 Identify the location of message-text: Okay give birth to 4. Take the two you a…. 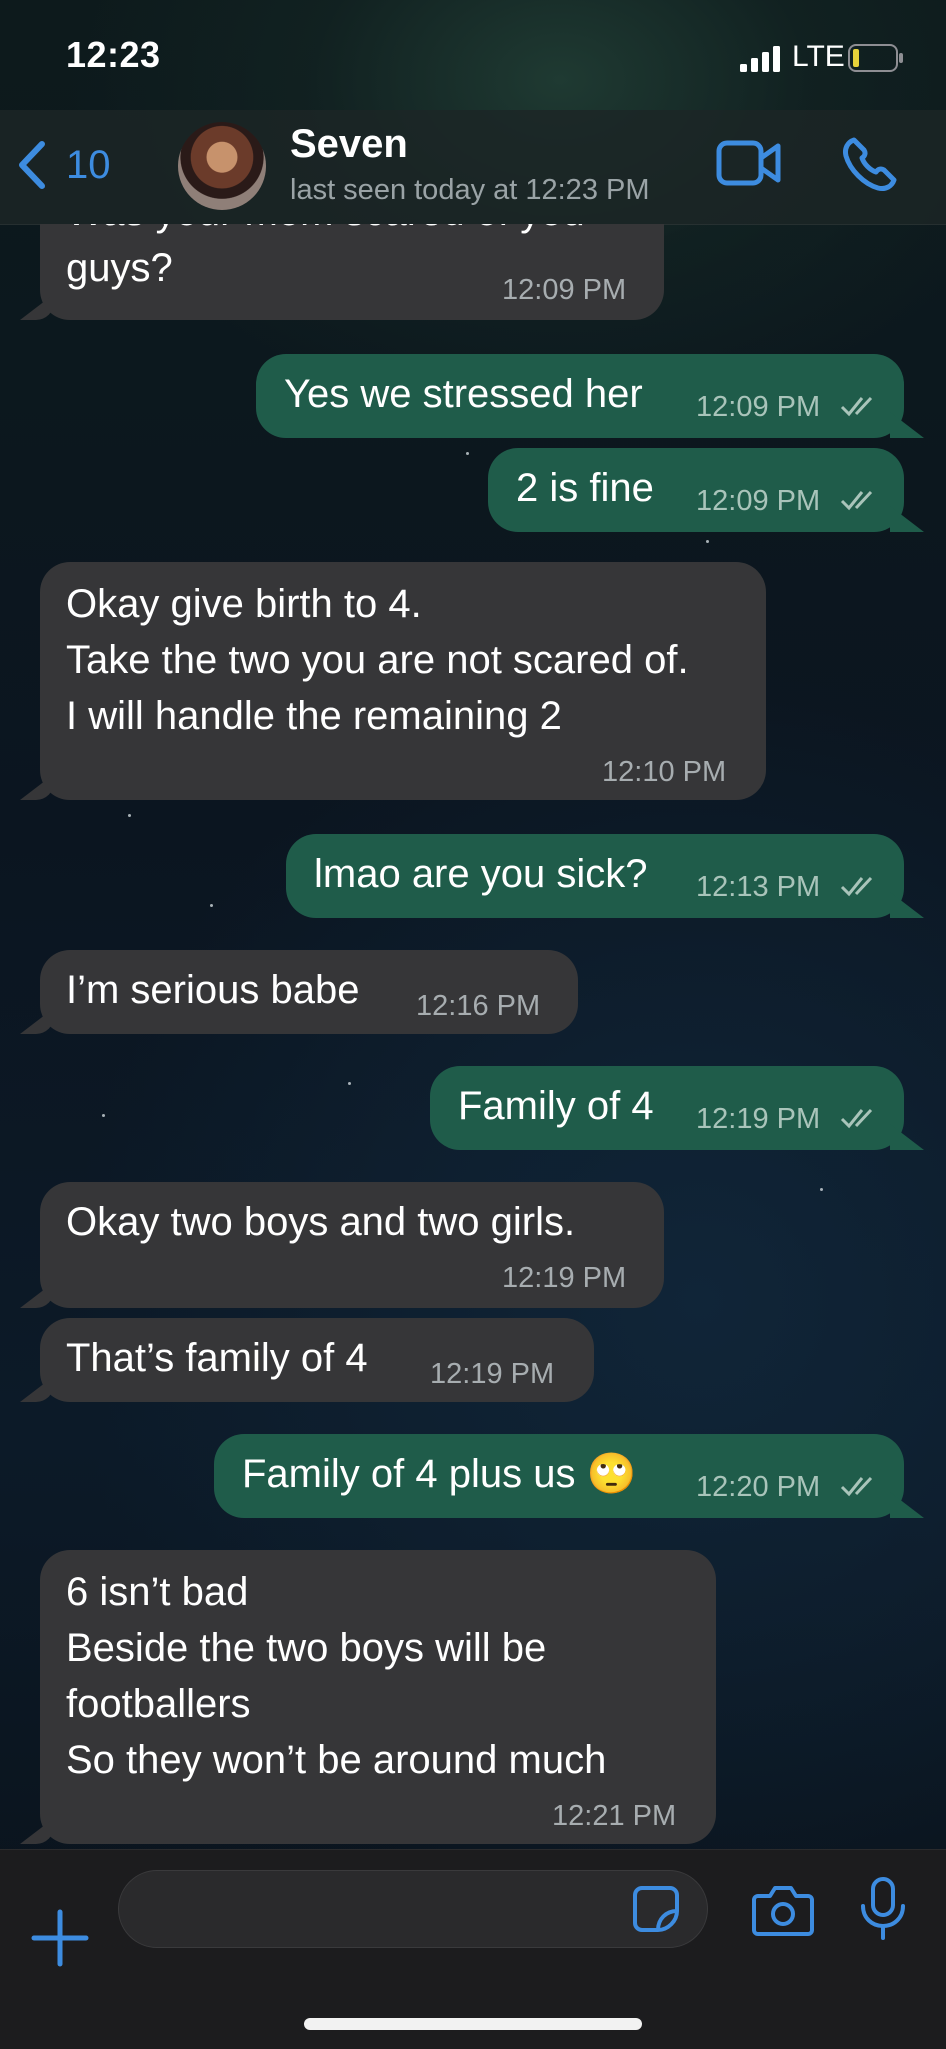
(377, 660).